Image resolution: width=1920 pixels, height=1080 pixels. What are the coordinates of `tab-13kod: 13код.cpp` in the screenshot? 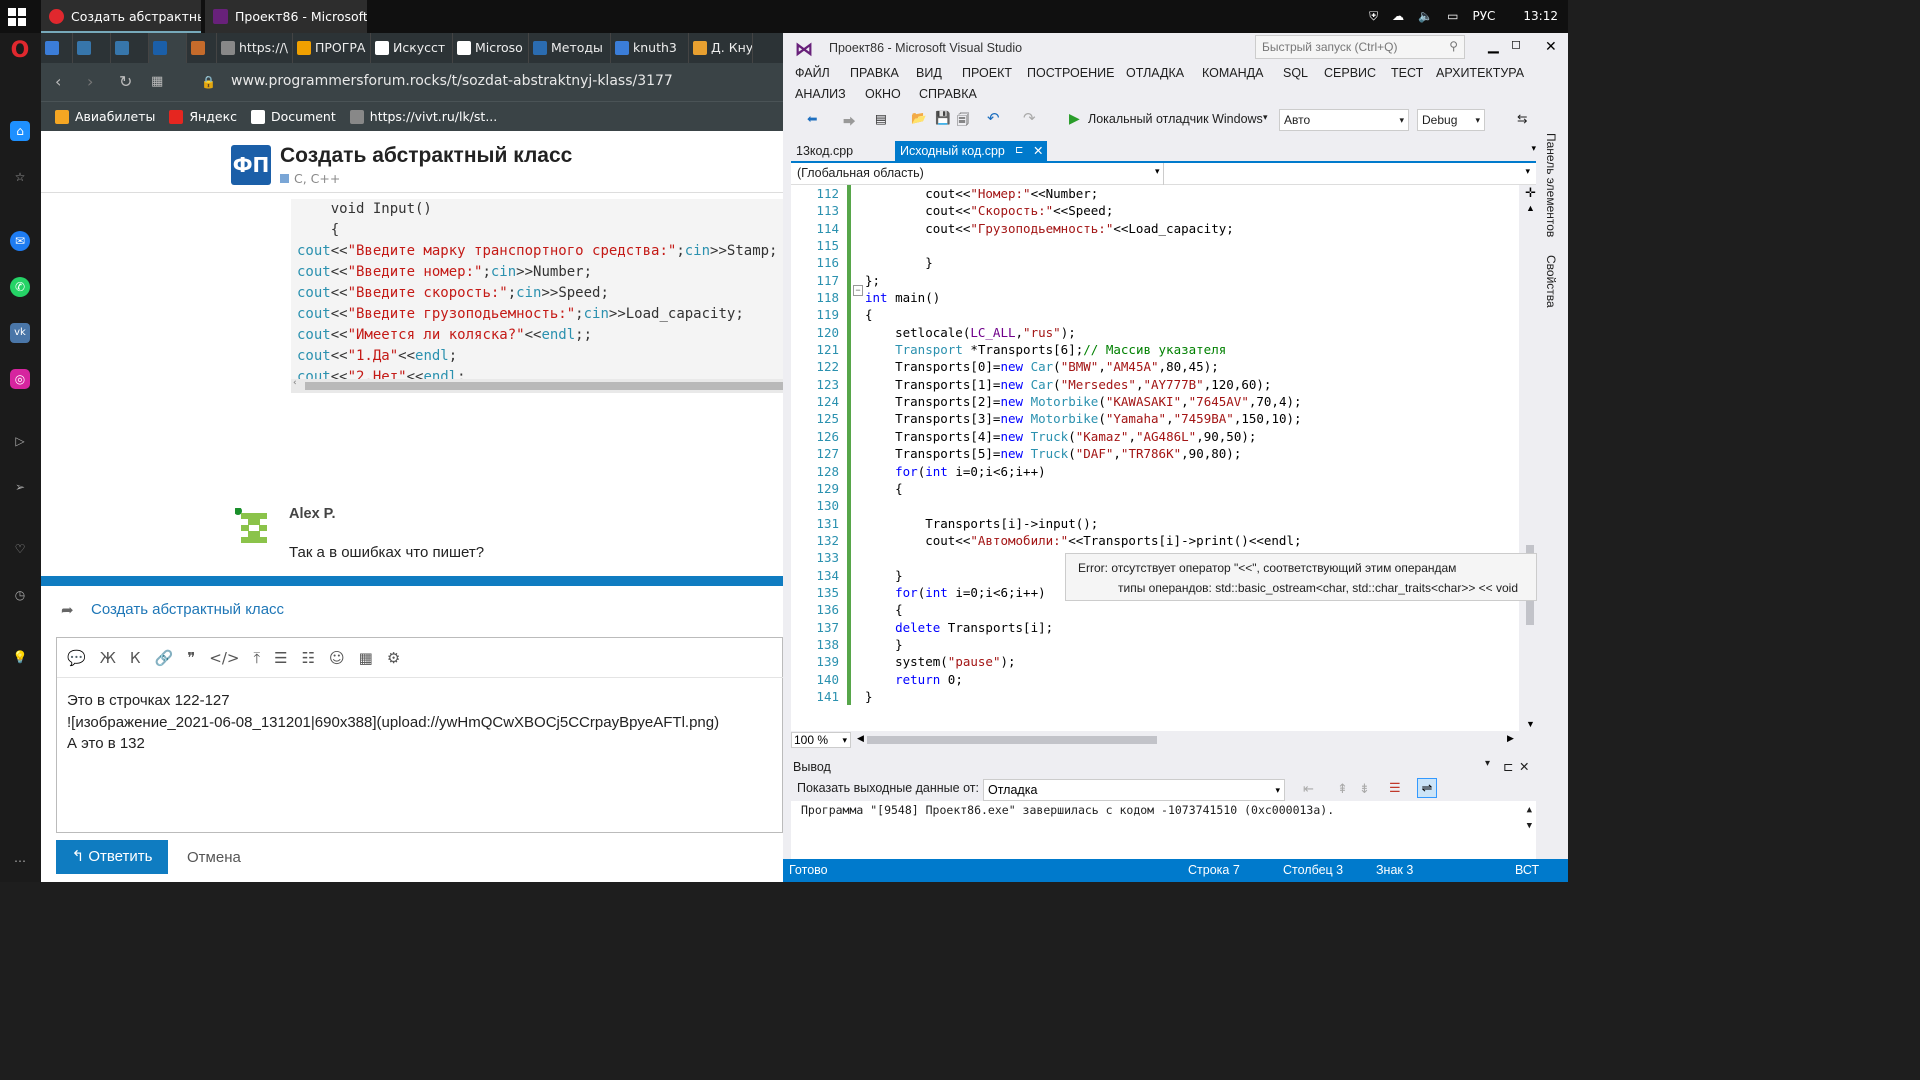 It's located at (824, 151).